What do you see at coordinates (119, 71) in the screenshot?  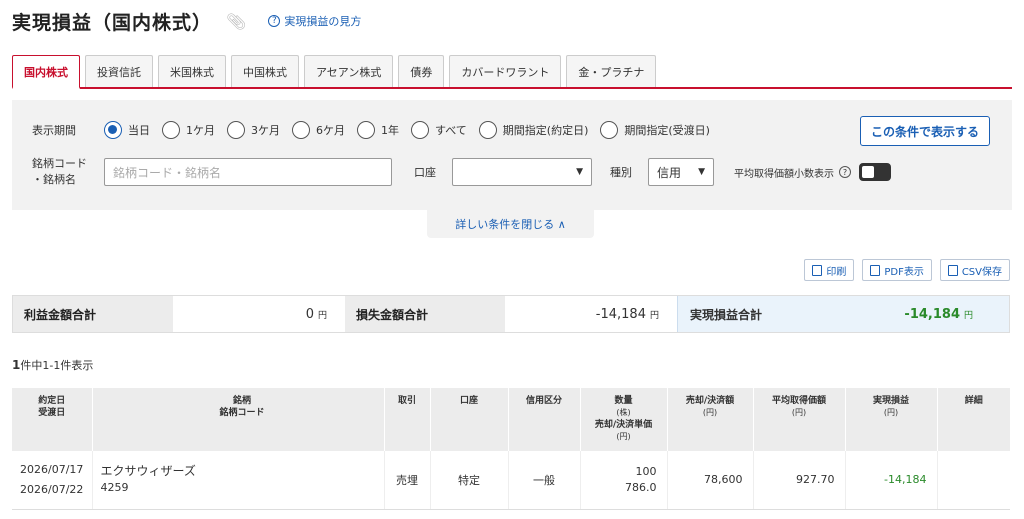 I see `tab-investment-trusts: 投資信託` at bounding box center [119, 71].